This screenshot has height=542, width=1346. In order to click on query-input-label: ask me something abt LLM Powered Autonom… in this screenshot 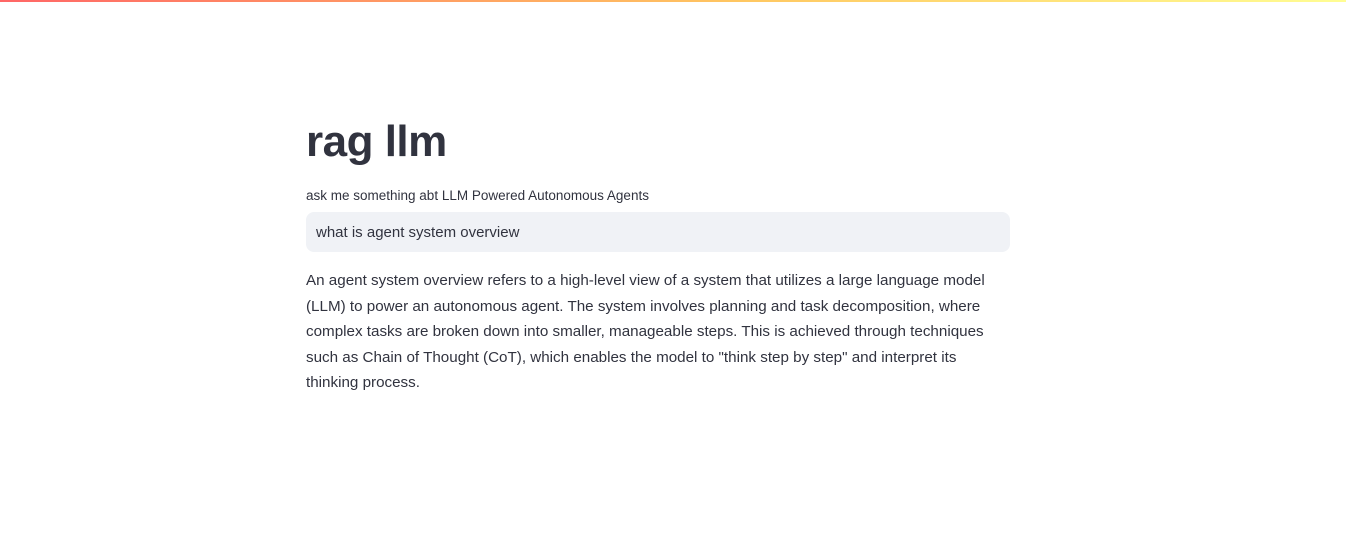, I will do `click(477, 195)`.